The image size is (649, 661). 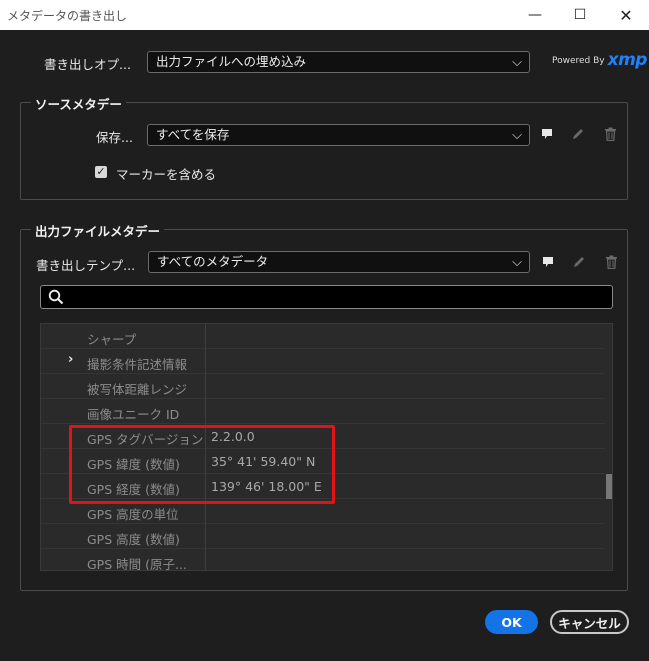 I want to click on new-template-button, so click(x=547, y=134).